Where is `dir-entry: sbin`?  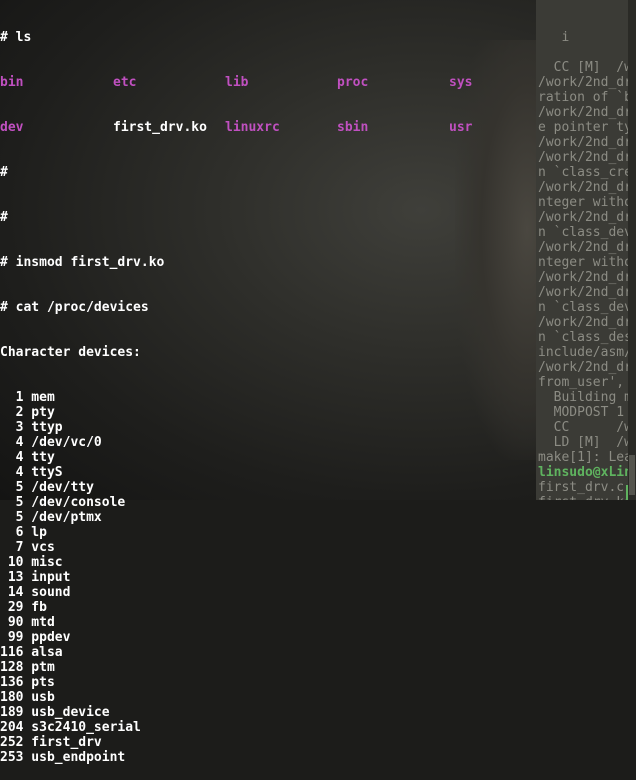
dir-entry: sbin is located at coordinates (353, 127).